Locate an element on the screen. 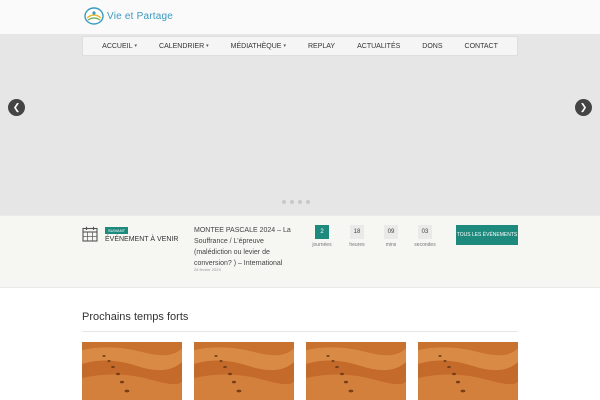 The width and height of the screenshot is (600, 400). site-logo: Vie et Partage is located at coordinates (128, 16).